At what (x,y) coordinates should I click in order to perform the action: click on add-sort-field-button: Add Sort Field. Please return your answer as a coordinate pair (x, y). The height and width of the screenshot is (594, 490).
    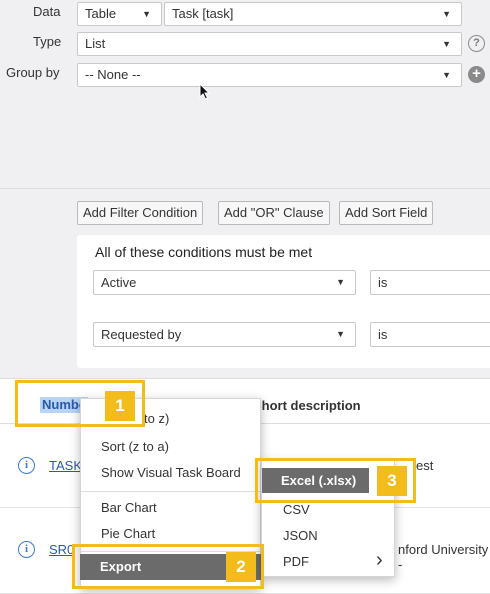
    Looking at the image, I should click on (386, 213).